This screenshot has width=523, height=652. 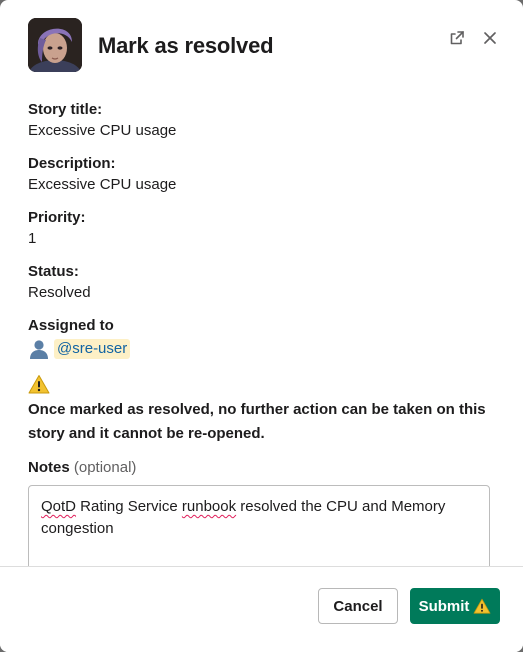 I want to click on submit-button: Submit, so click(x=455, y=606).